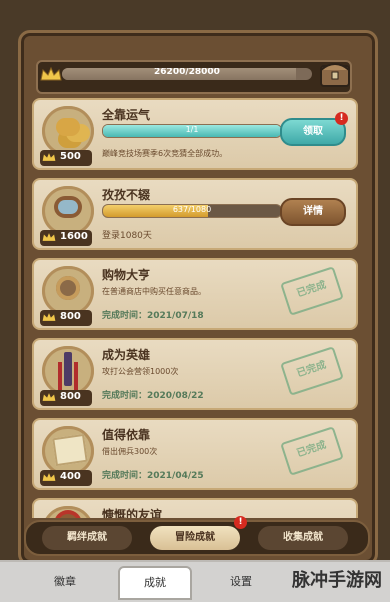 The width and height of the screenshot is (390, 602). What do you see at coordinates (68, 451) in the screenshot?
I see `scroll-contract-icon` at bounding box center [68, 451].